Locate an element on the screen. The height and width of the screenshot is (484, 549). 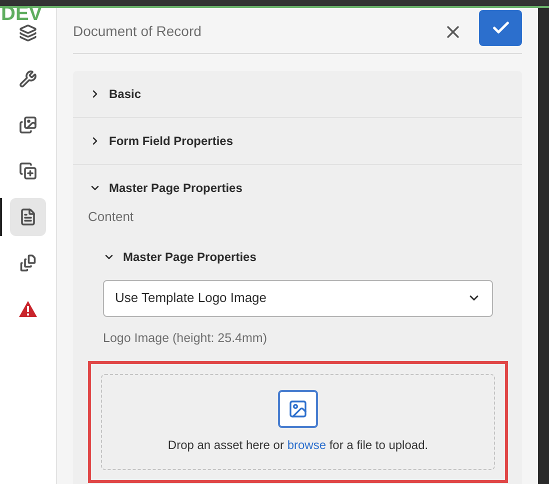
section-header: Form Field Properties is located at coordinates (297, 141).